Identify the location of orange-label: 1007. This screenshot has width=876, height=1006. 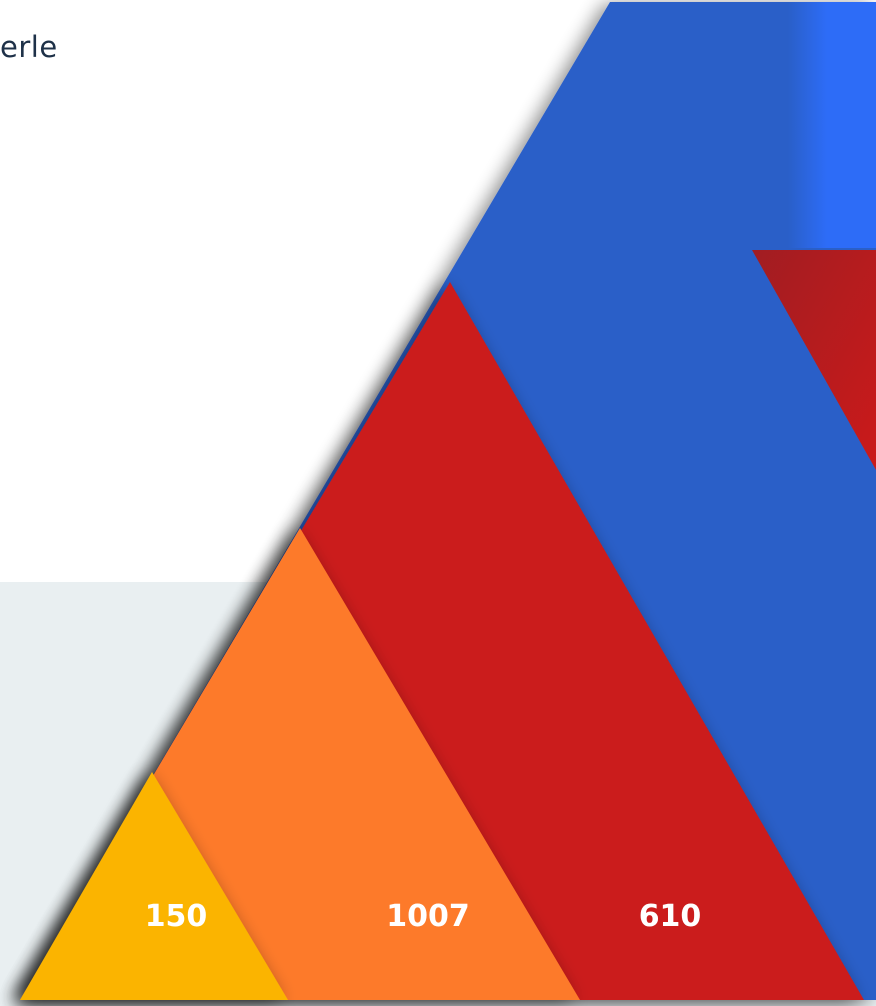
(428, 916).